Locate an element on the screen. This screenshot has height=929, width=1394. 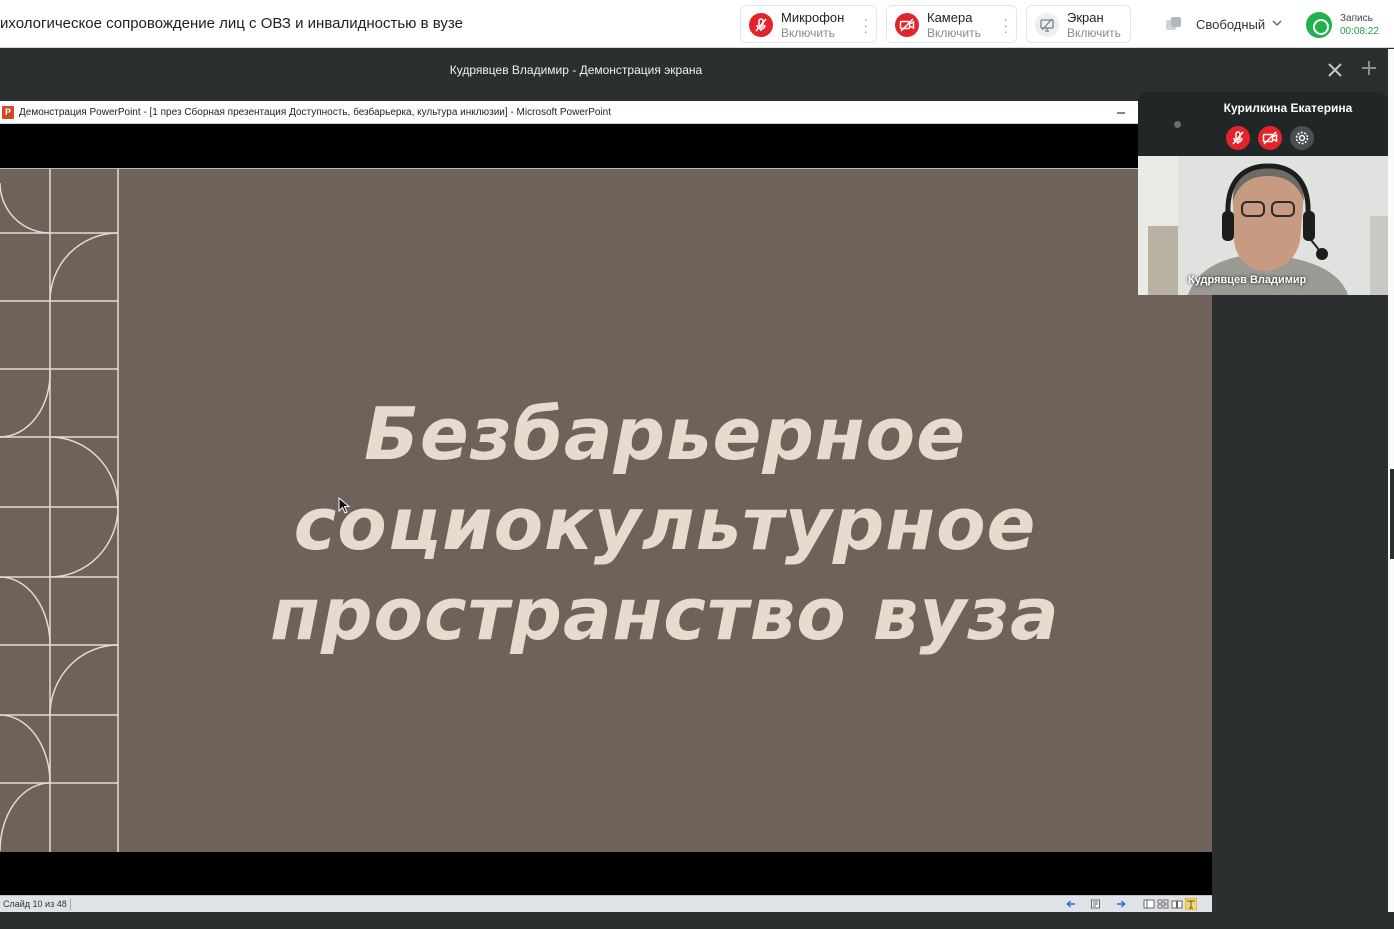
slide-show-icon is located at coordinates (1191, 904).